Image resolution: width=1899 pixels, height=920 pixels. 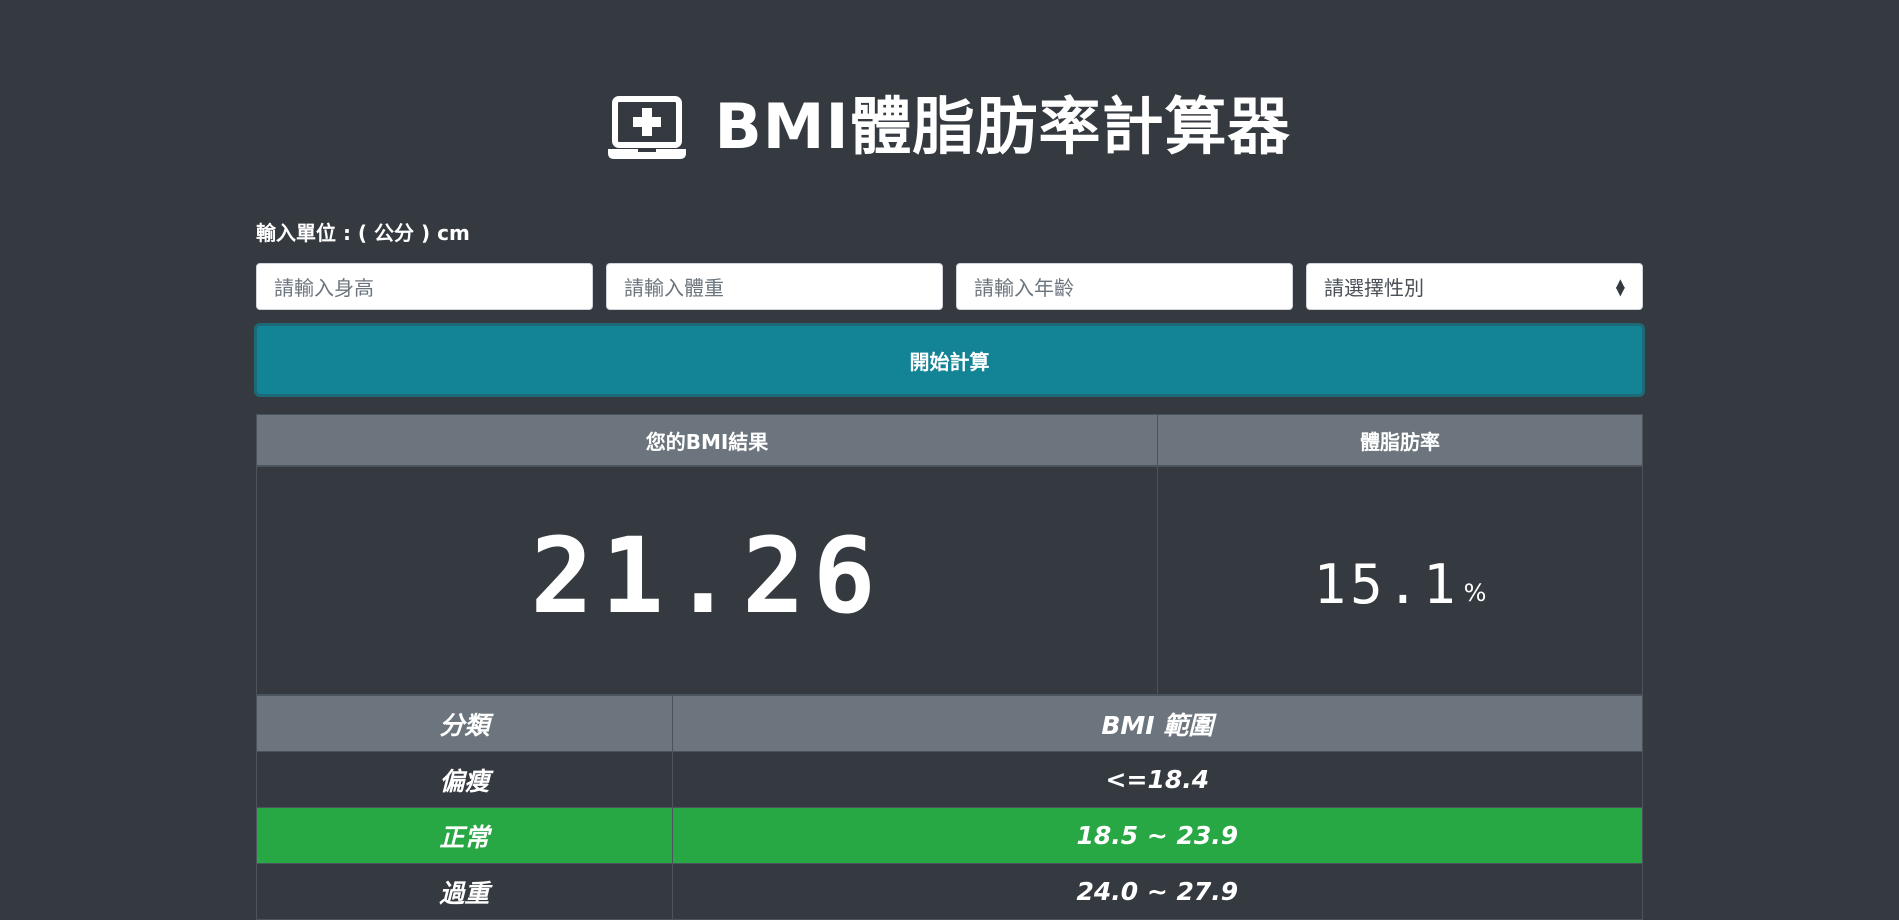 What do you see at coordinates (464, 835) in the screenshot?
I see `category-cell: 正常` at bounding box center [464, 835].